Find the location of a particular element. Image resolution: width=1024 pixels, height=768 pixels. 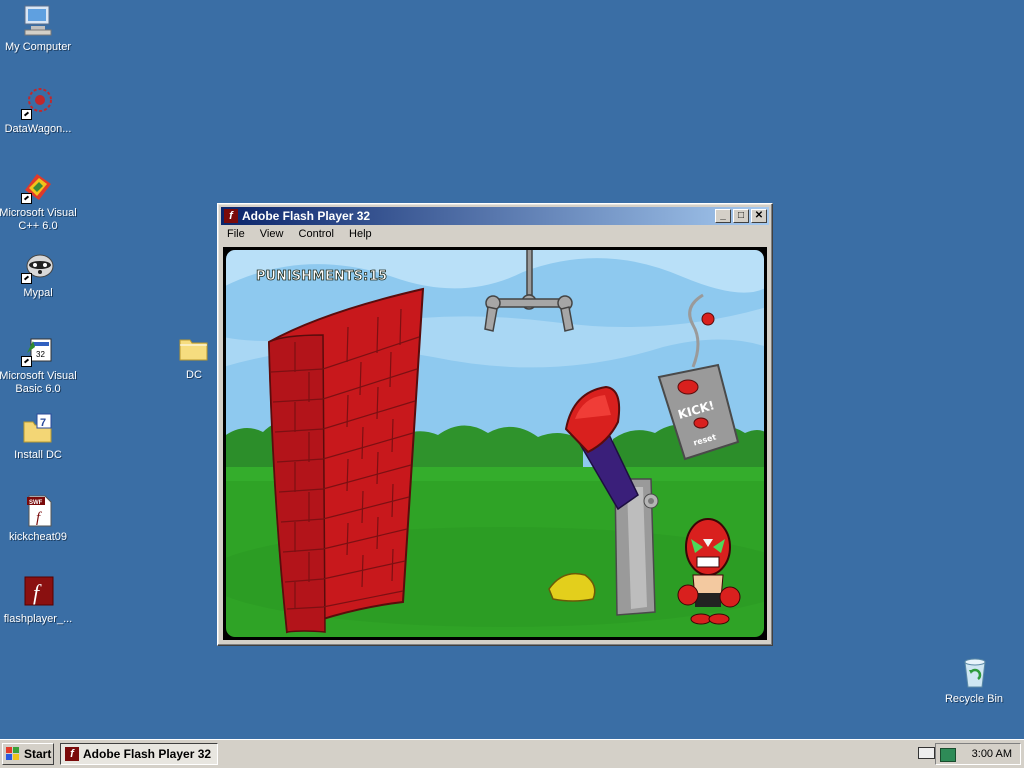

desktop-icon-visual-cpp: Microsoft Visual C++ 6.0 is located at coordinates (39, 201).